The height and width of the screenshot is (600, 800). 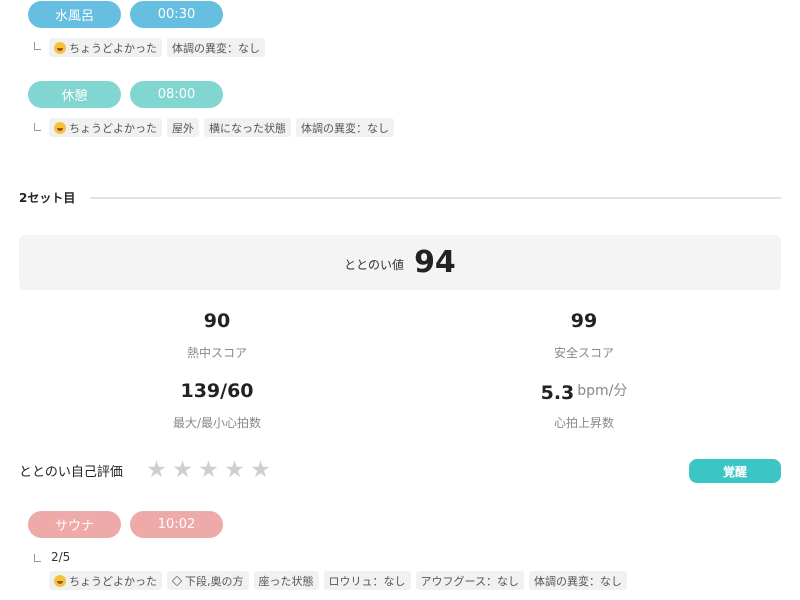 I want to click on heart-rate-label: 最大/最小心拍数, so click(x=217, y=423).